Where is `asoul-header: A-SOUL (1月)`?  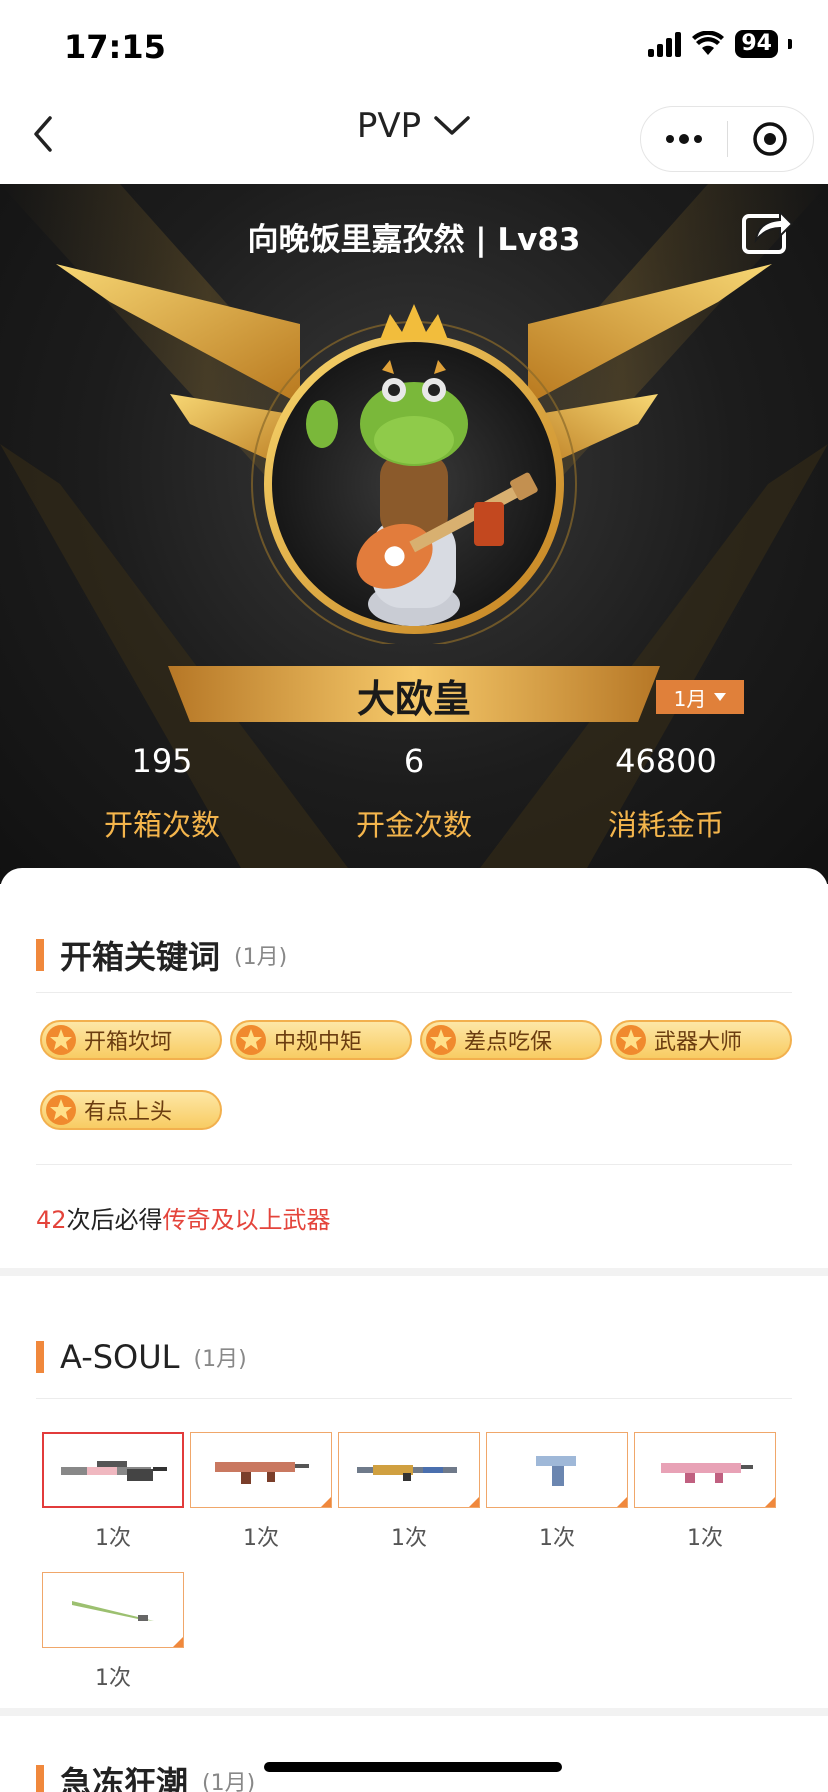
asoul-header: A-SOUL (1月) is located at coordinates (141, 1357).